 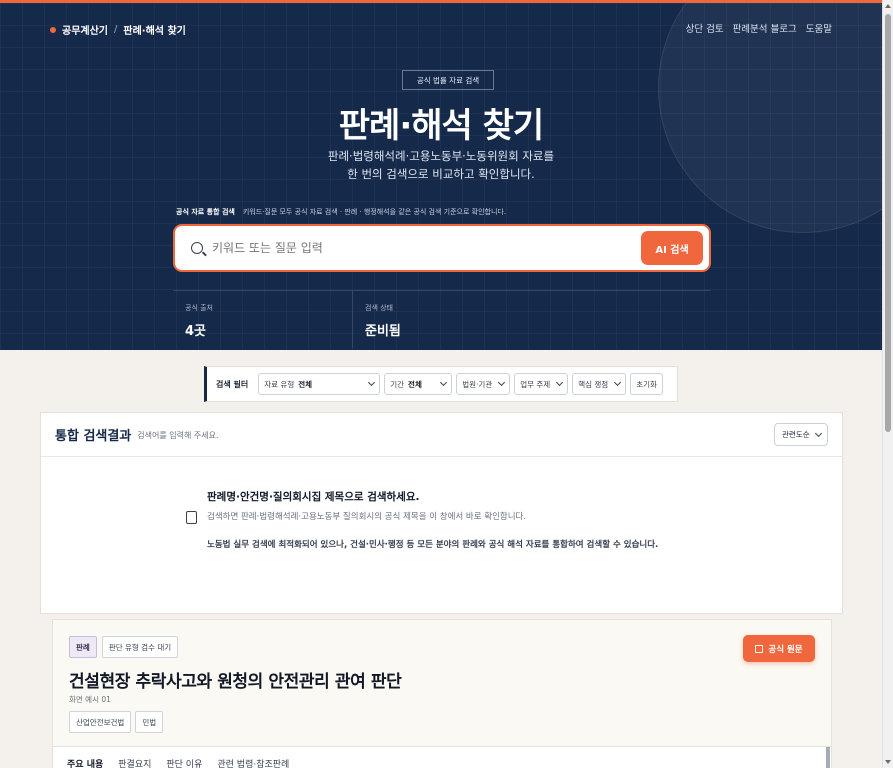 I want to click on scroll-up-icon, so click(x=888, y=6).